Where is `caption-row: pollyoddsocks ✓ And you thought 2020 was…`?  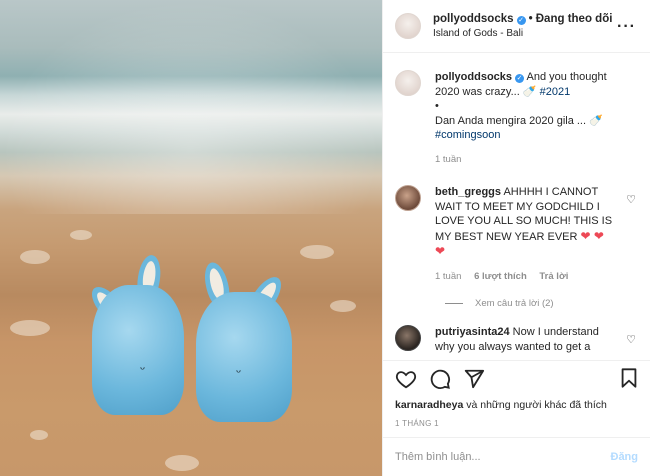 caption-row: pollyoddsocks ✓ And you thought 2020 was… is located at coordinates (516, 118).